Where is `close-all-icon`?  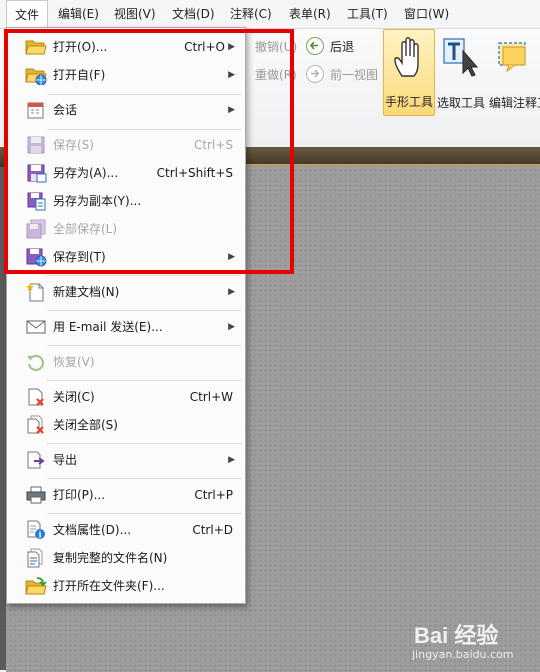 close-all-icon is located at coordinates (35, 424).